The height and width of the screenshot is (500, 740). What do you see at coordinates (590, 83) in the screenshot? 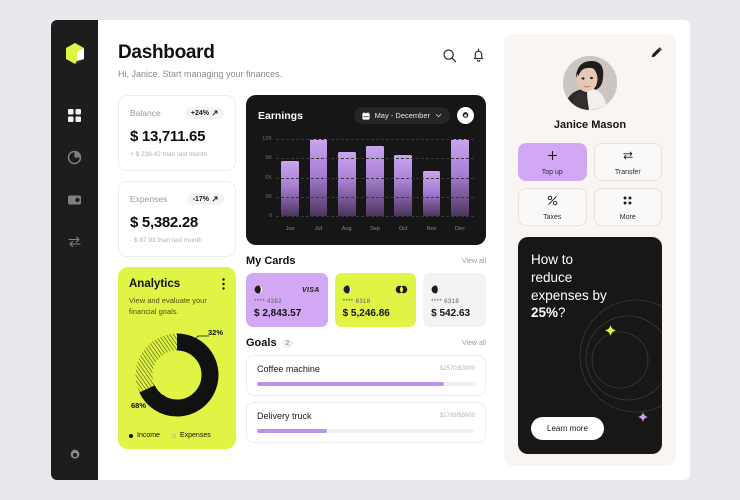
I see `user-avatar` at bounding box center [590, 83].